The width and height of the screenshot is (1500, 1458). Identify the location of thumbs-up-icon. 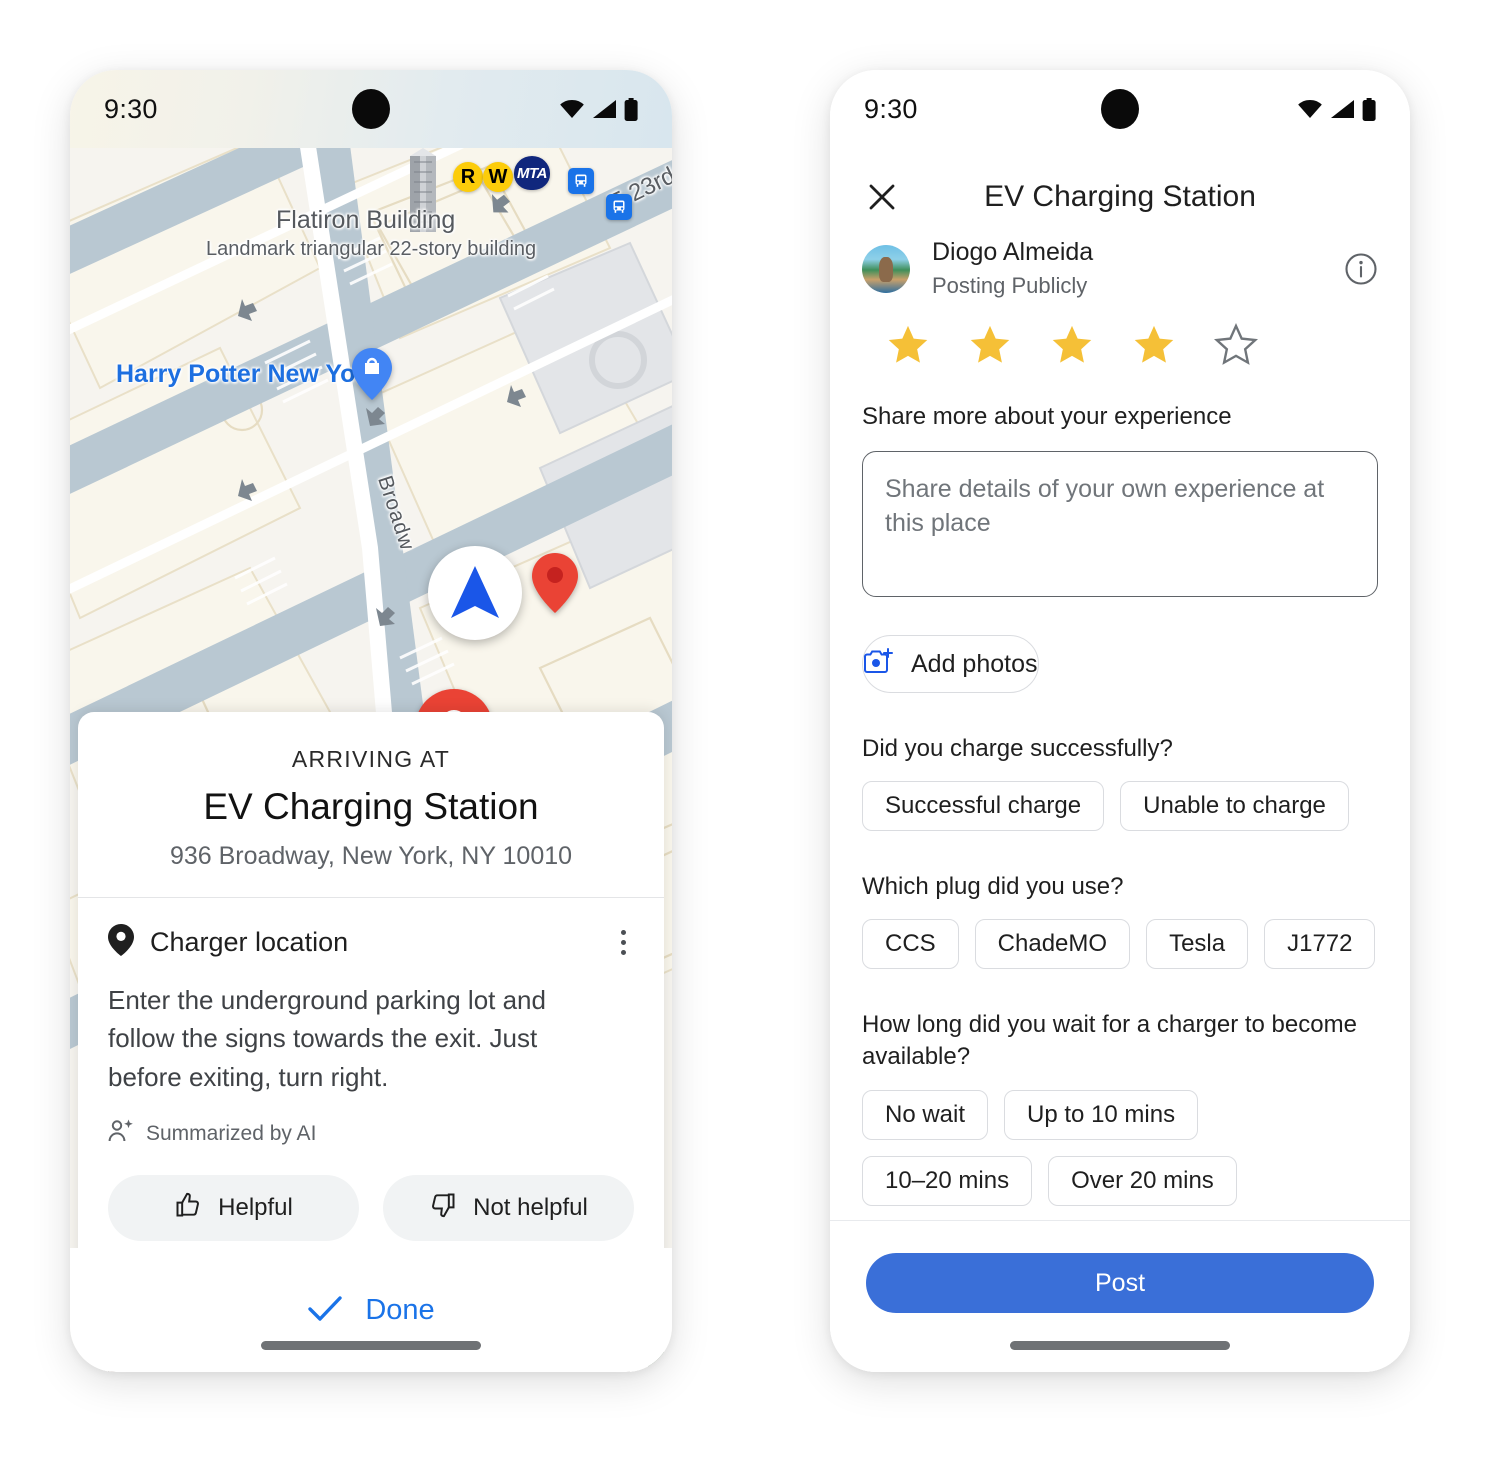
(188, 1208).